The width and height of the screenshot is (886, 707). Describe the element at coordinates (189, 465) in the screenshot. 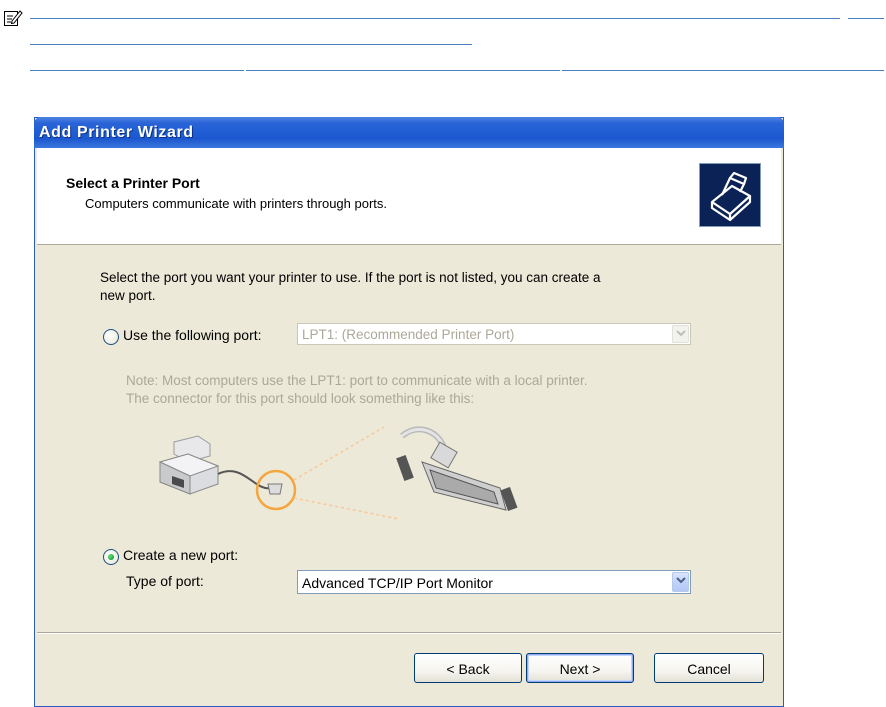

I see `printer-illustration-icon` at that location.